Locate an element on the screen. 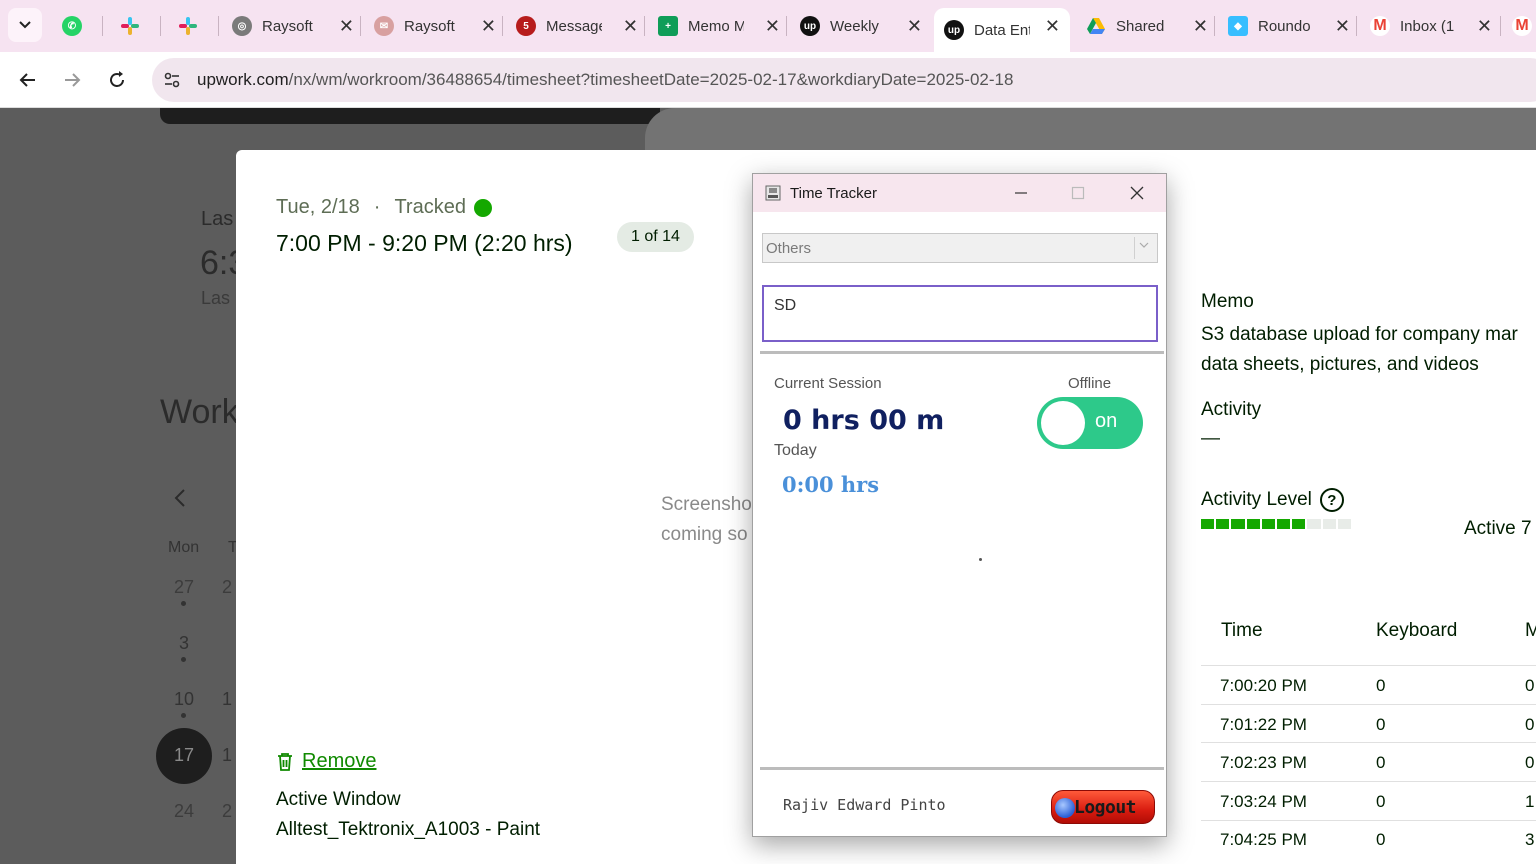 This screenshot has width=1536, height=864. close-icon is located at coordinates (1137, 193).